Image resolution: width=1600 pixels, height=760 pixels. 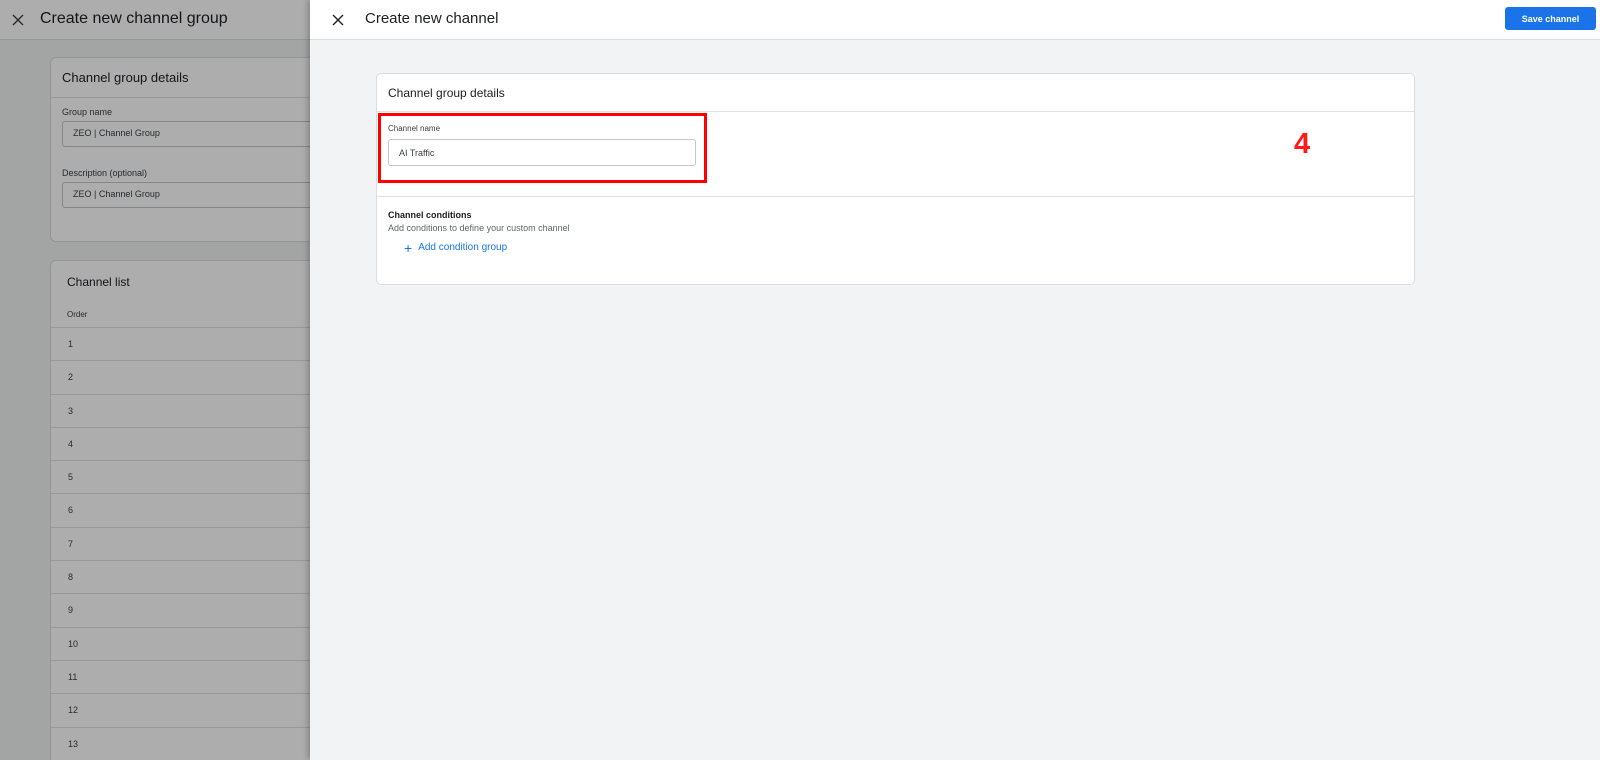 What do you see at coordinates (542, 152) in the screenshot?
I see `channel-name-input` at bounding box center [542, 152].